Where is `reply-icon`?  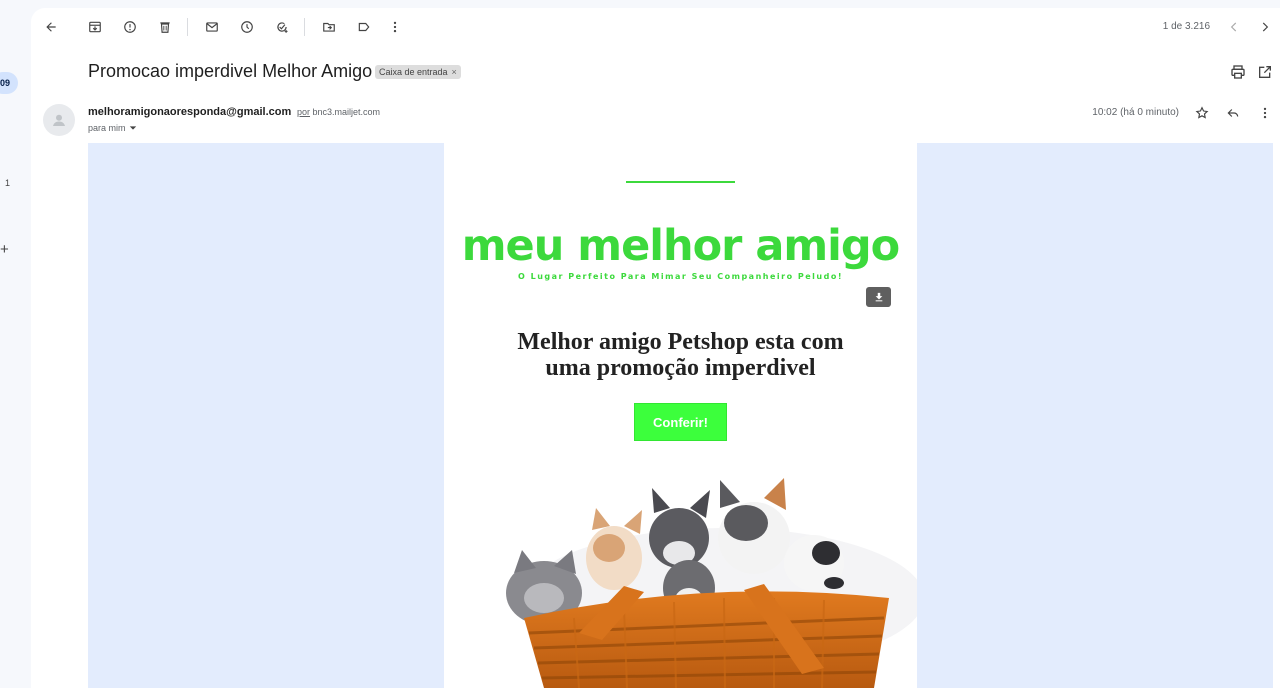 reply-icon is located at coordinates (1233, 113).